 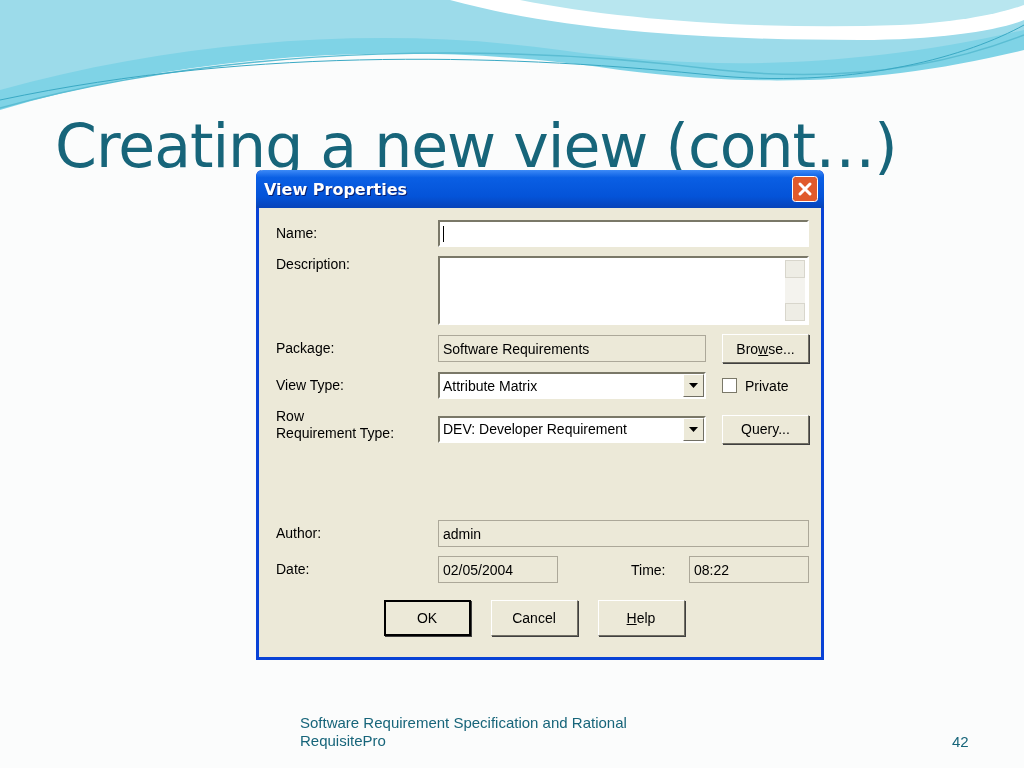 What do you see at coordinates (960, 741) in the screenshot?
I see `page-number: 42` at bounding box center [960, 741].